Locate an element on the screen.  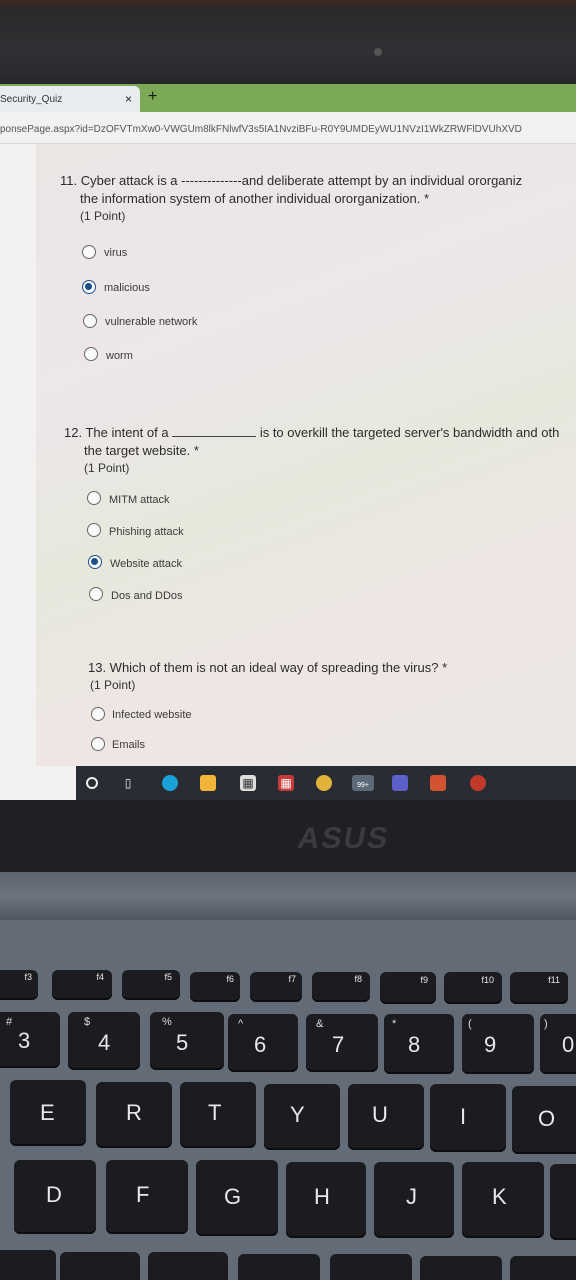
key-f9: f9 is located at coordinates (408, 988).